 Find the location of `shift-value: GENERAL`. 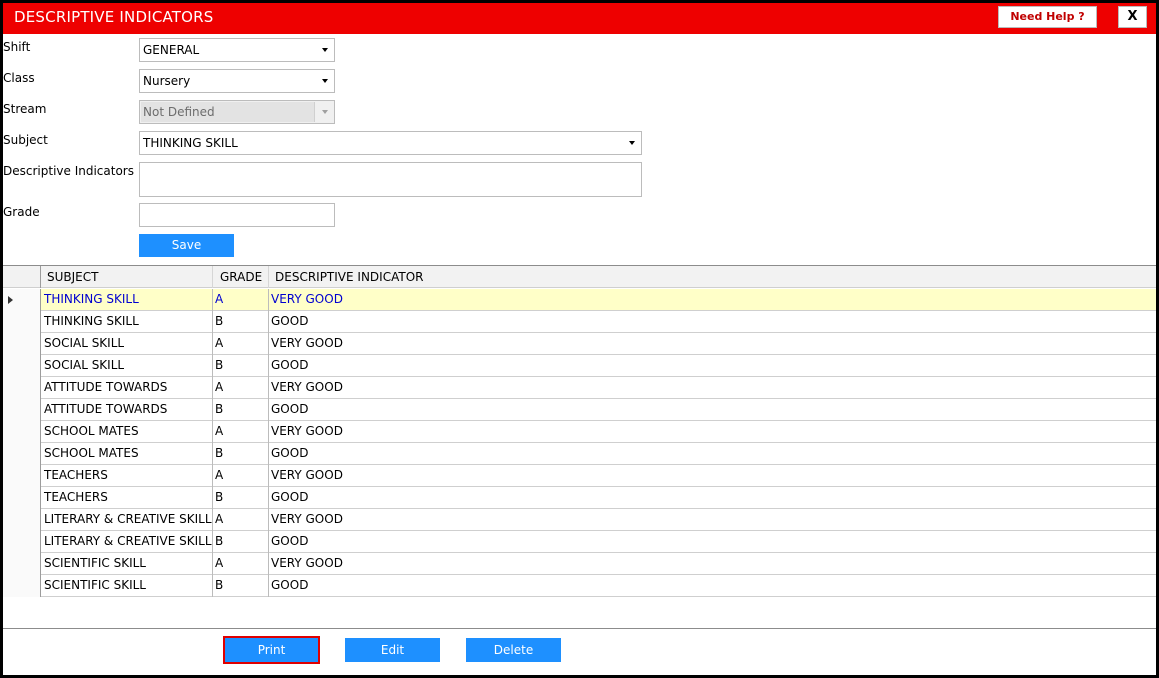

shift-value: GENERAL is located at coordinates (171, 50).